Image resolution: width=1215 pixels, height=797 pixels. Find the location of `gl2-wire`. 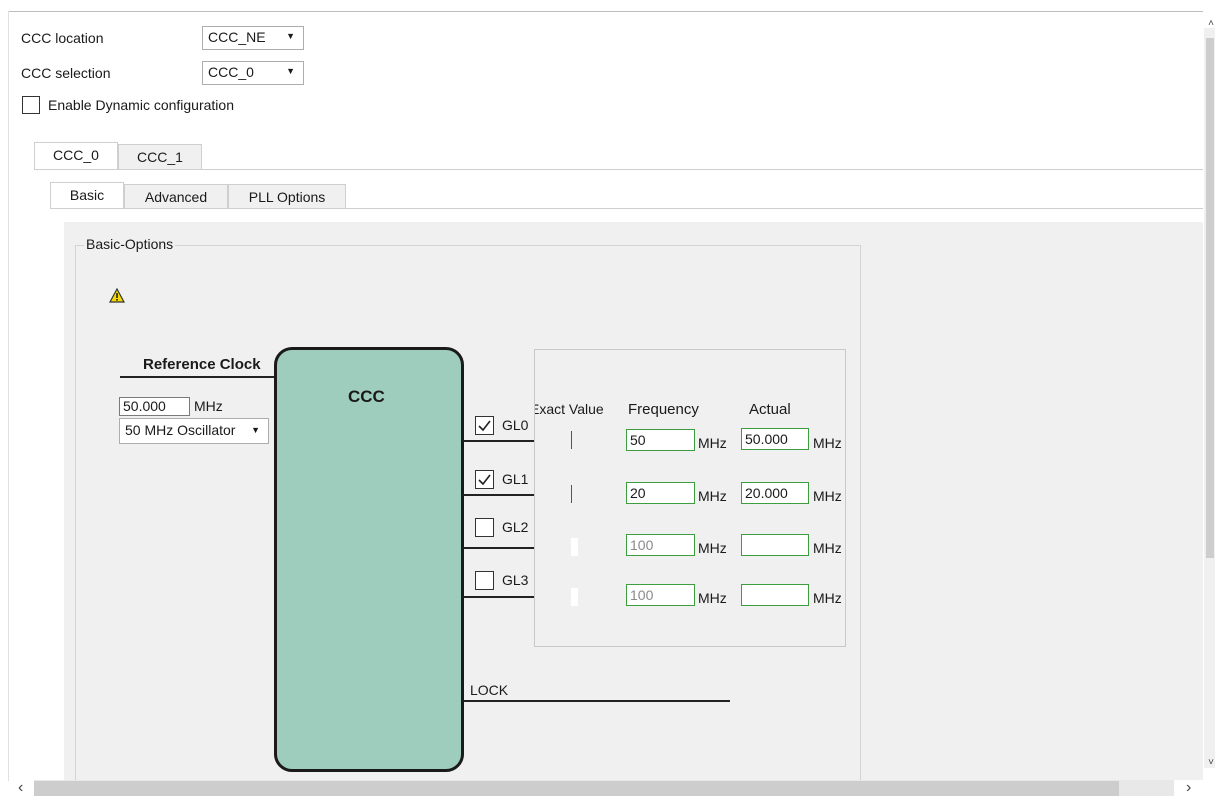

gl2-wire is located at coordinates (500, 548).